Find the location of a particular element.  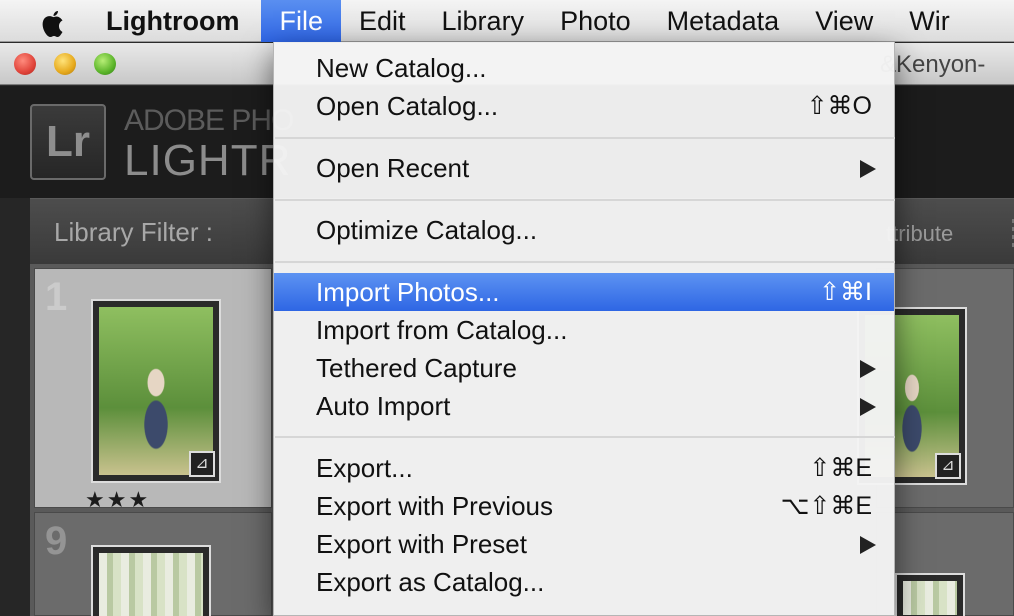

menu-metadata: Metadata is located at coordinates (723, 21).